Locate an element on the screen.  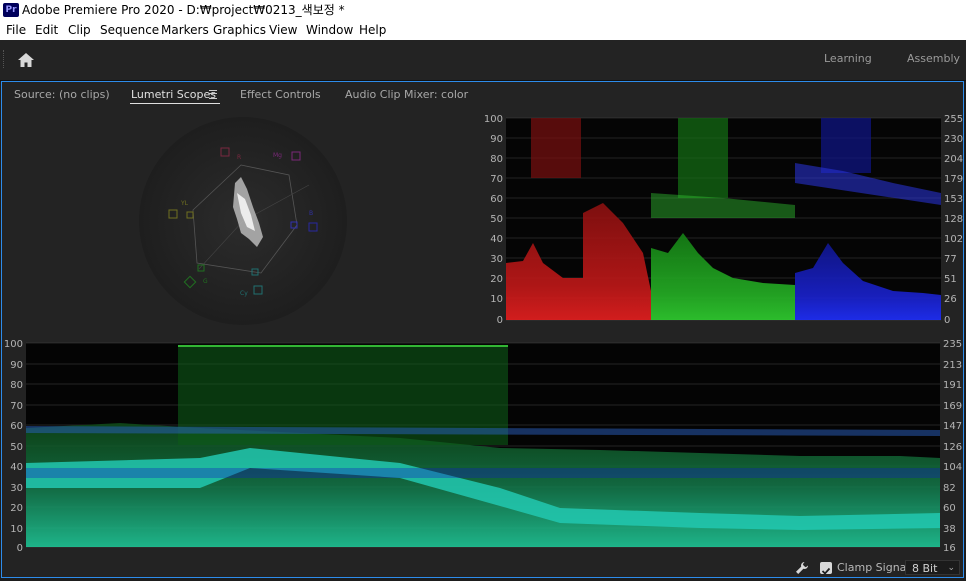
parade-right-scale: 255 230 204 179 153 128 102 77 51 26 0 is located at coordinates (953, 219).